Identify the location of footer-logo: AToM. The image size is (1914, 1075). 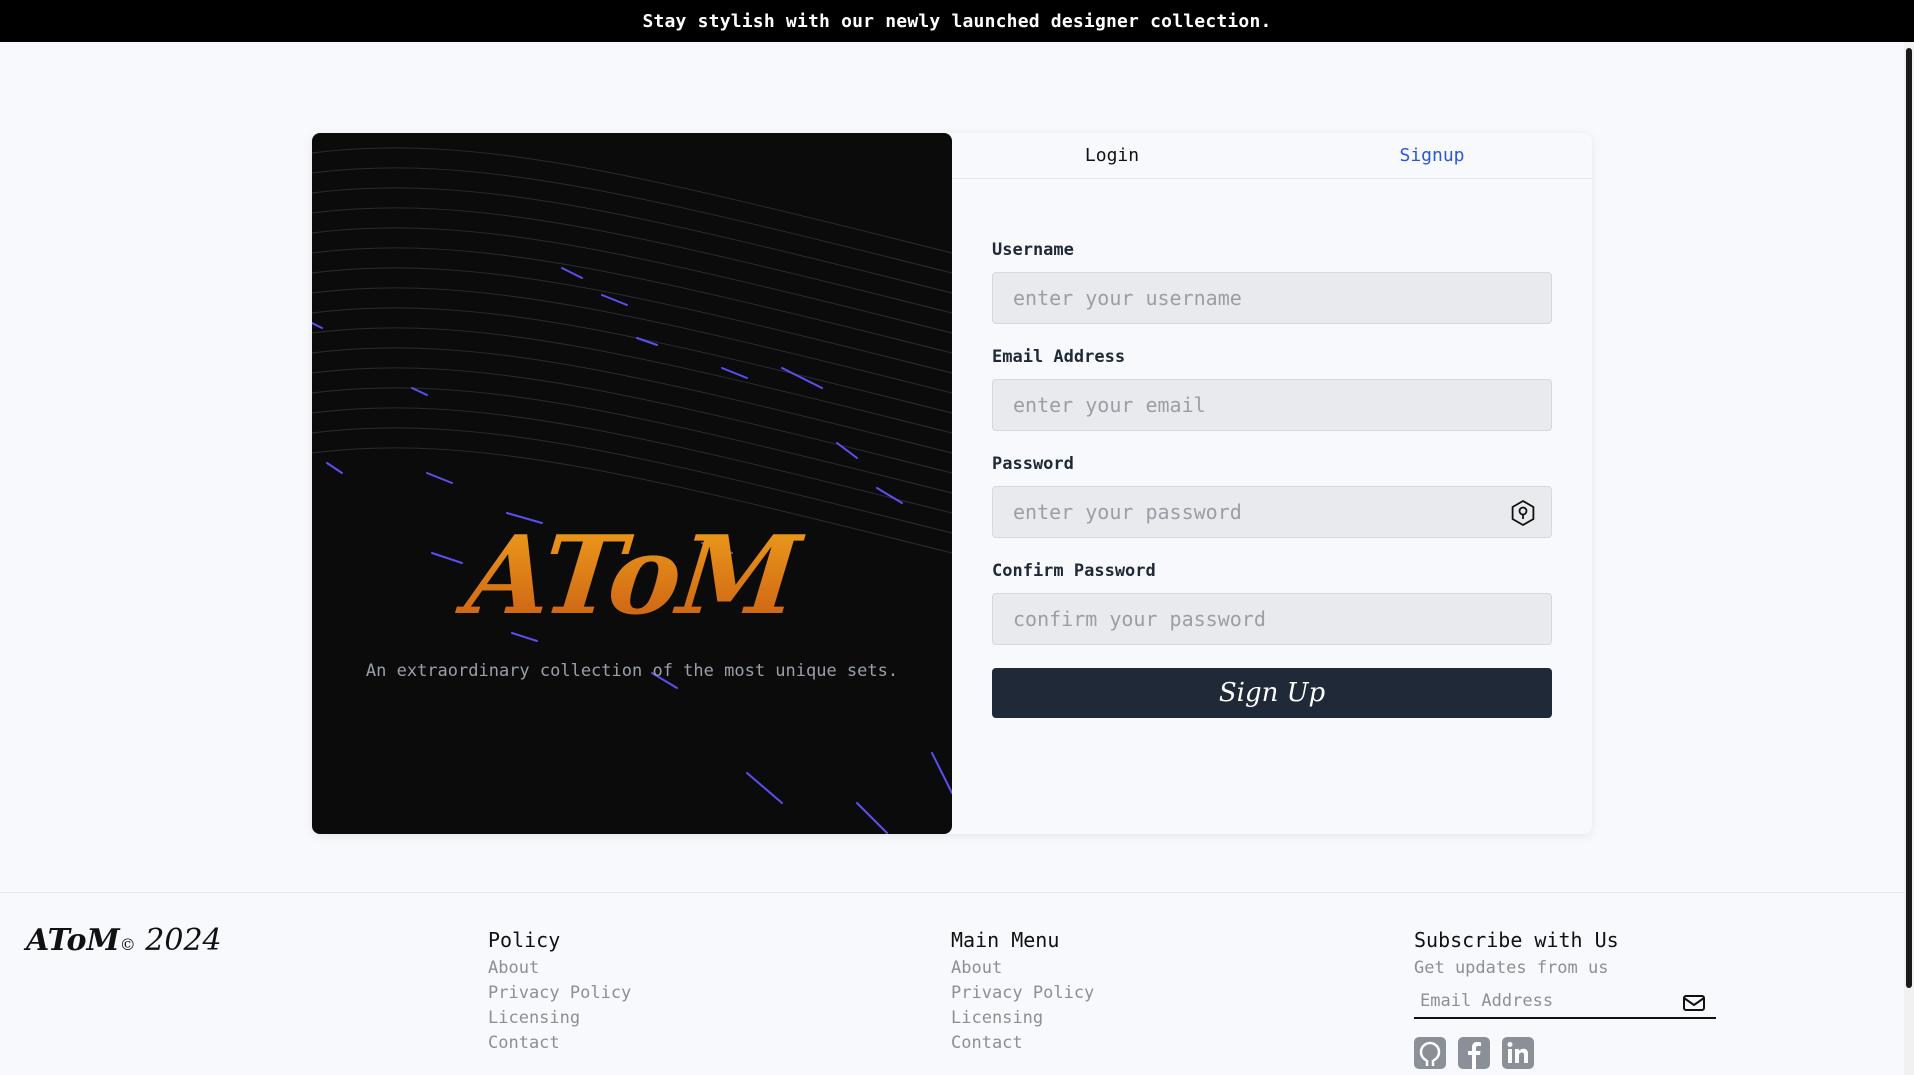
(73, 940).